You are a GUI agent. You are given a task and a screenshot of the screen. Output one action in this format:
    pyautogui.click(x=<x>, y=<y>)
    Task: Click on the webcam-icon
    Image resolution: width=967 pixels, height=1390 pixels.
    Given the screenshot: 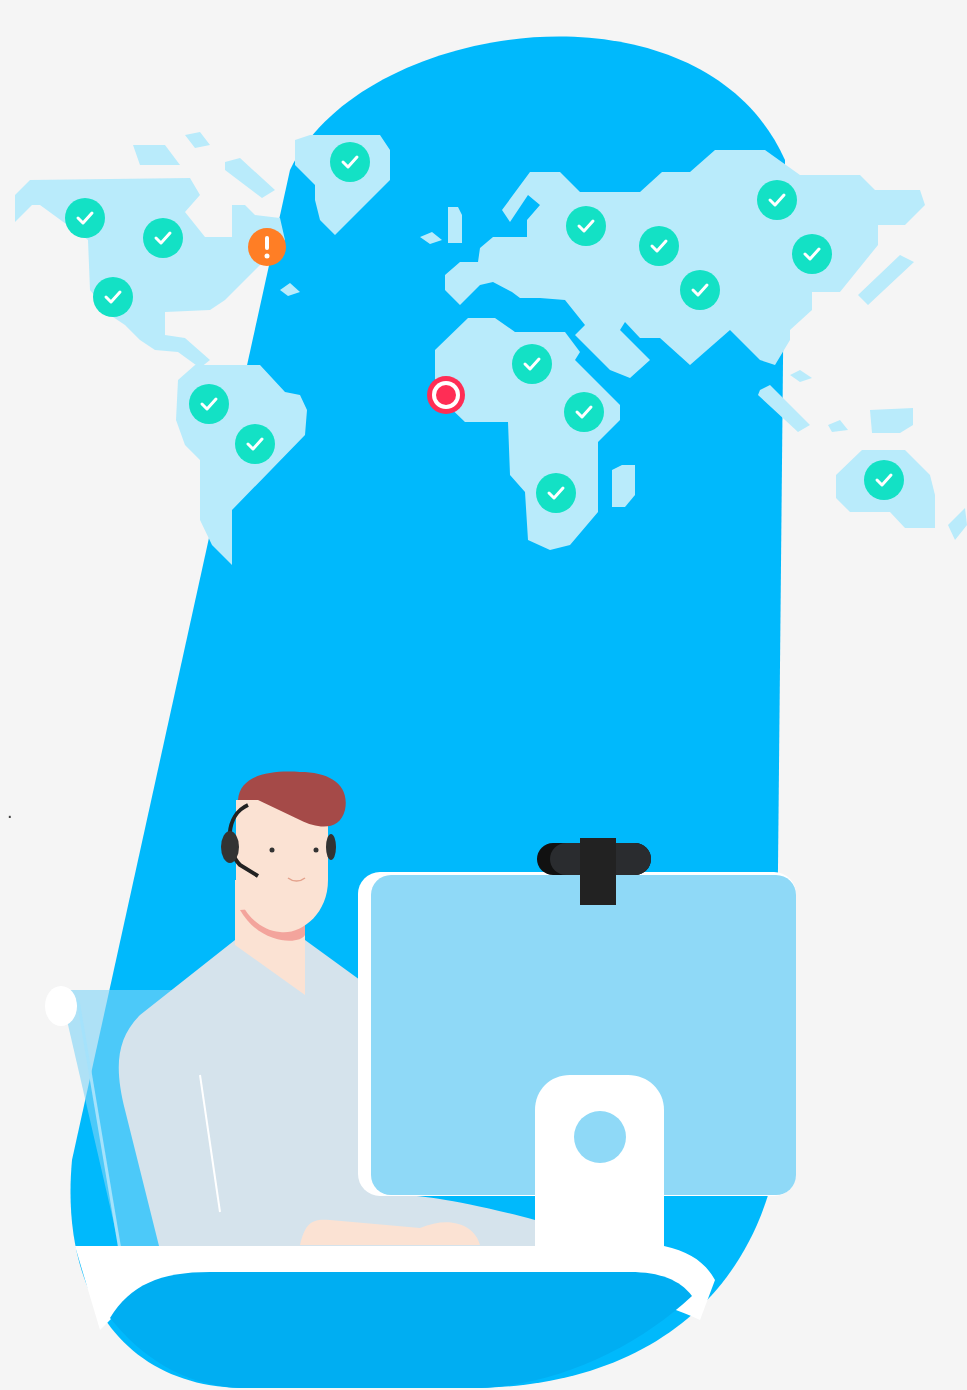 What is the action you would take?
    pyautogui.click(x=594, y=871)
    